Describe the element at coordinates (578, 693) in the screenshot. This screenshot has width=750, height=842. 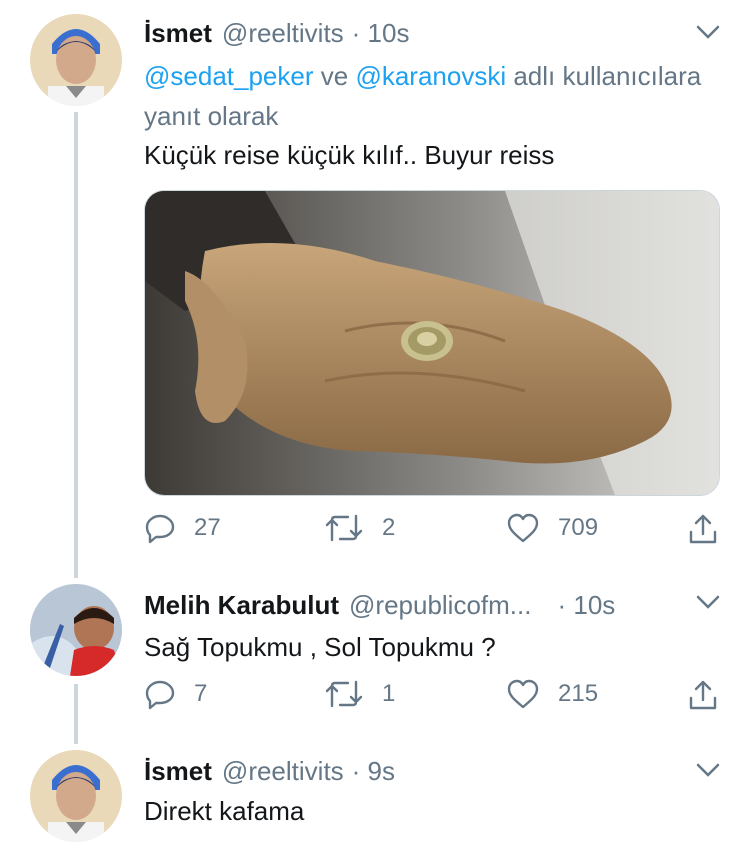
I see `like-count: 215` at that location.